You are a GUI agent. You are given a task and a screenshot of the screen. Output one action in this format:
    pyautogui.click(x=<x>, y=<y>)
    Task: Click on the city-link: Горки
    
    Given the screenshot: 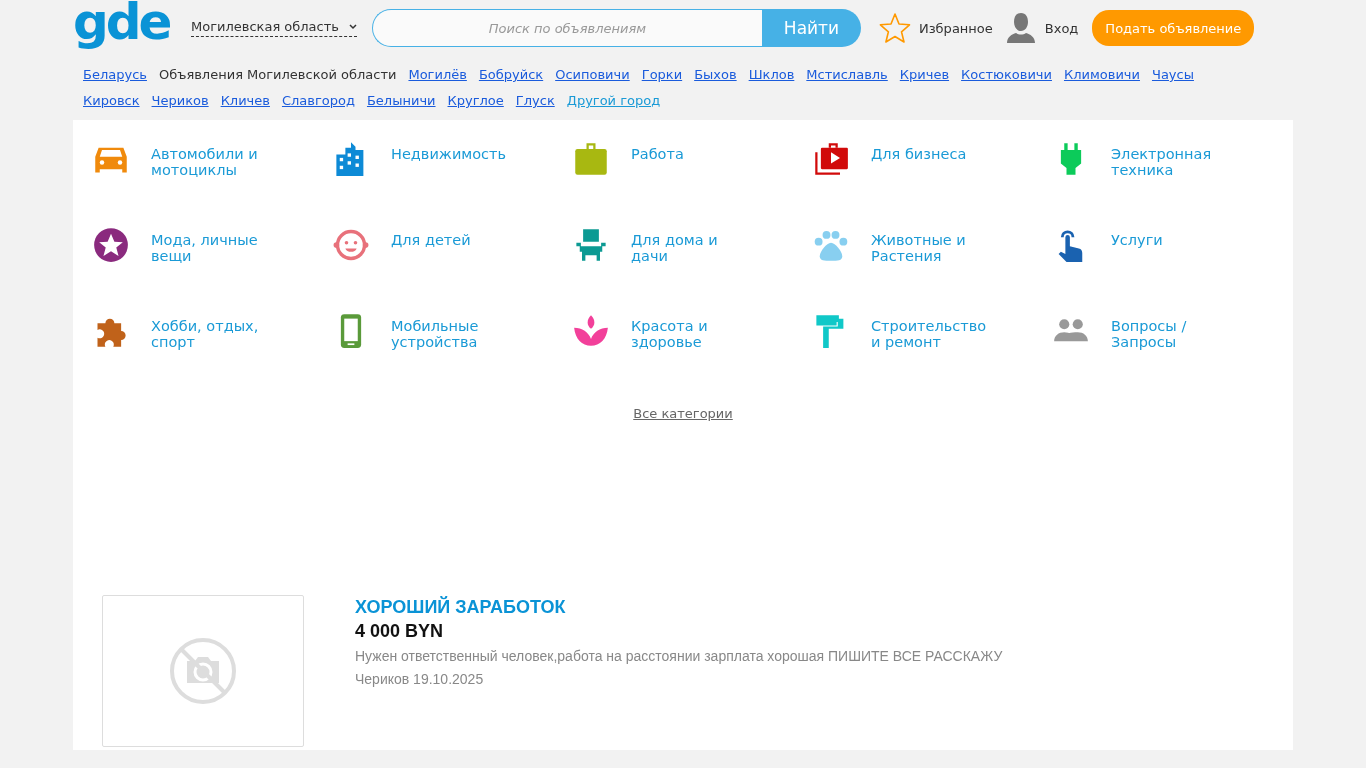 What is the action you would take?
    pyautogui.click(x=662, y=75)
    